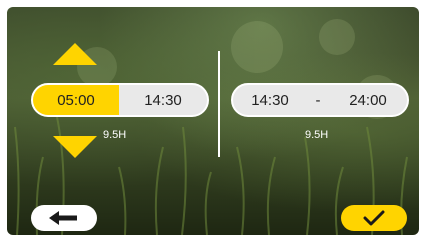  I want to click on right-end-time: 24:00, so click(368, 100).